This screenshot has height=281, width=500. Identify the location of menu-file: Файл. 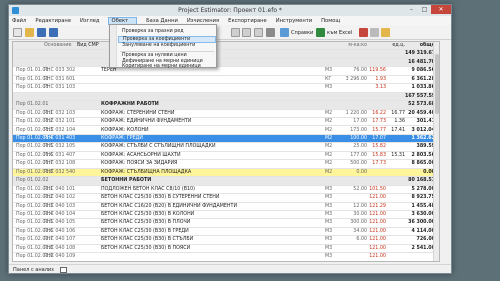
(19, 21).